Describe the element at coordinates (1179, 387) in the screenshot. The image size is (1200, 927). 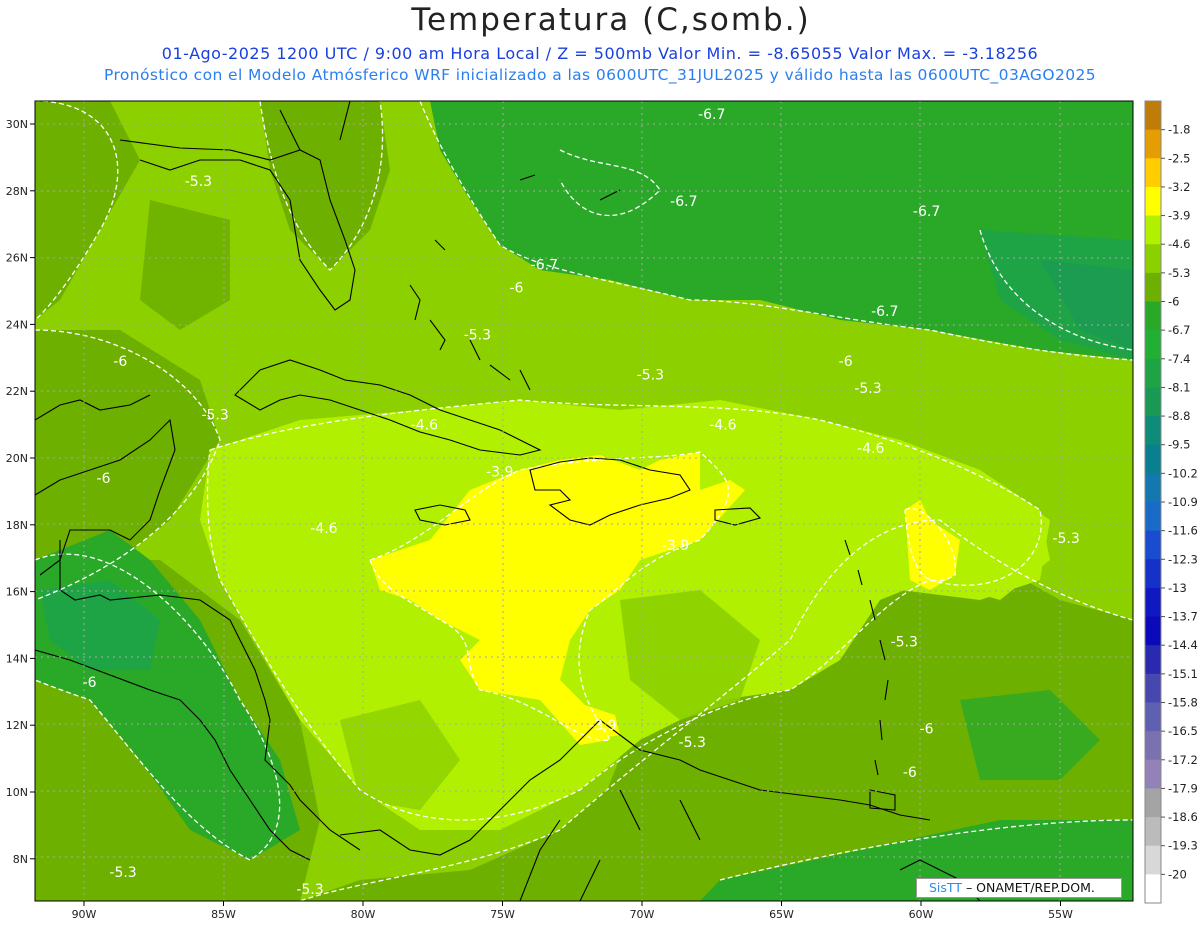
I see `colorbar-label: -8.1` at that location.